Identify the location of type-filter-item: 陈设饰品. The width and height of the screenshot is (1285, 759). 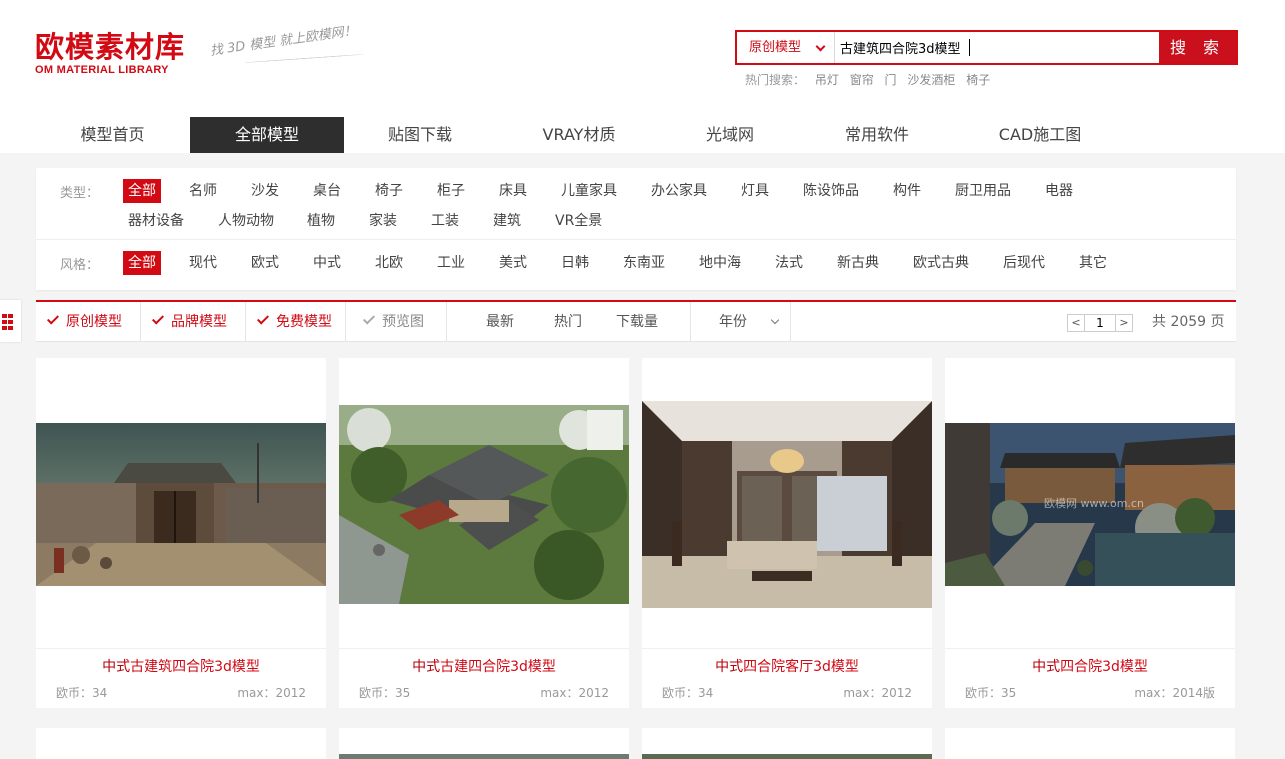
(831, 191).